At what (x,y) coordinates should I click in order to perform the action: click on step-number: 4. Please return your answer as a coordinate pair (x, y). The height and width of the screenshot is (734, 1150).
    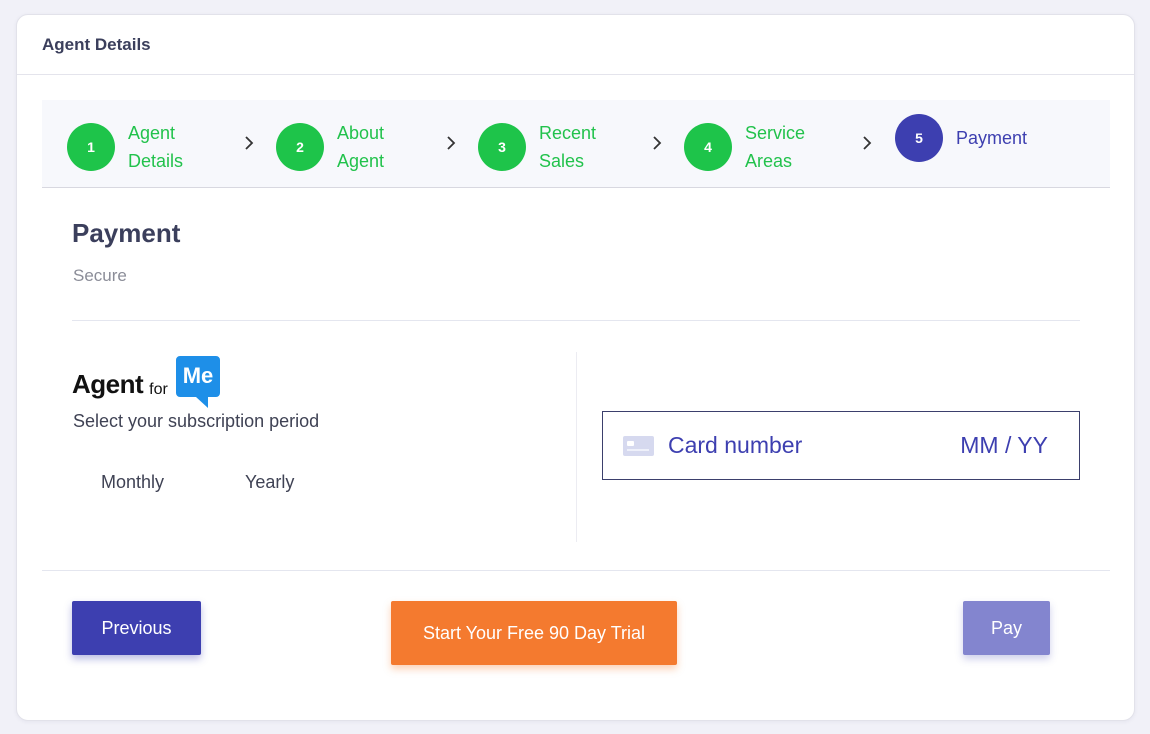
    Looking at the image, I should click on (708, 147).